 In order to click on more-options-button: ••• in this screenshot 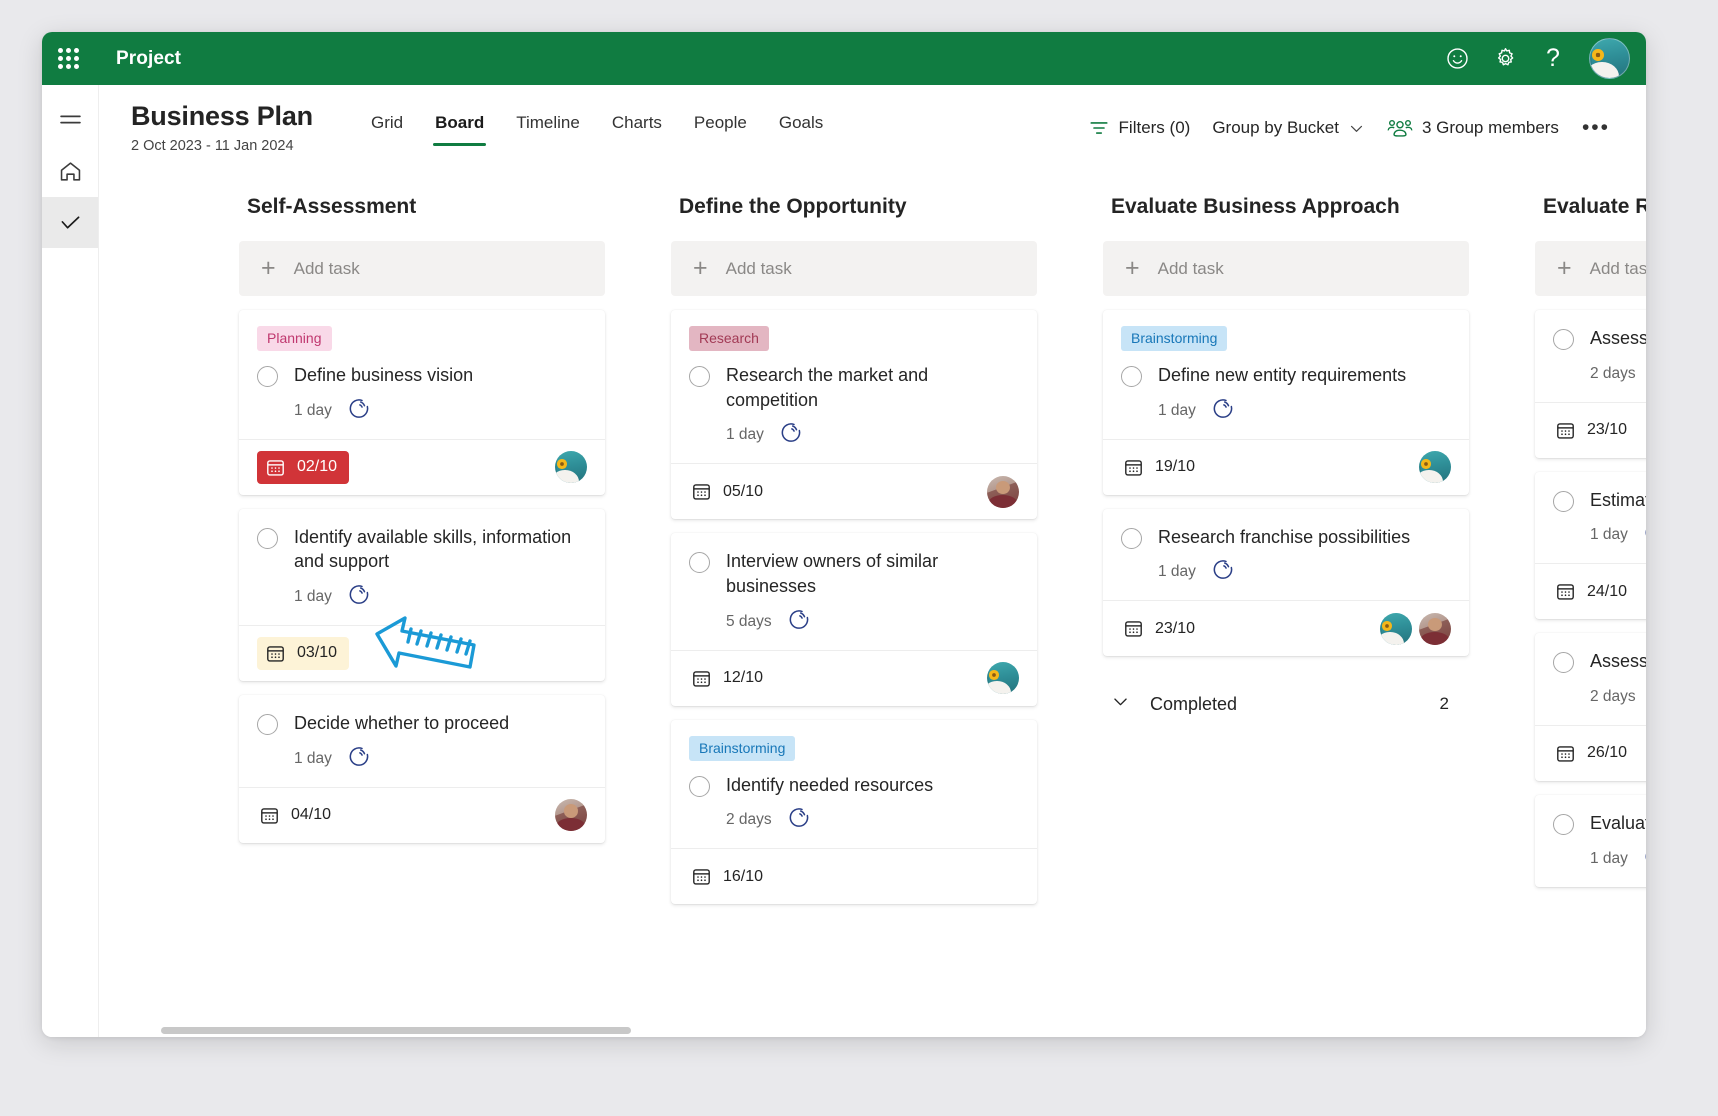, I will do `click(1596, 128)`.